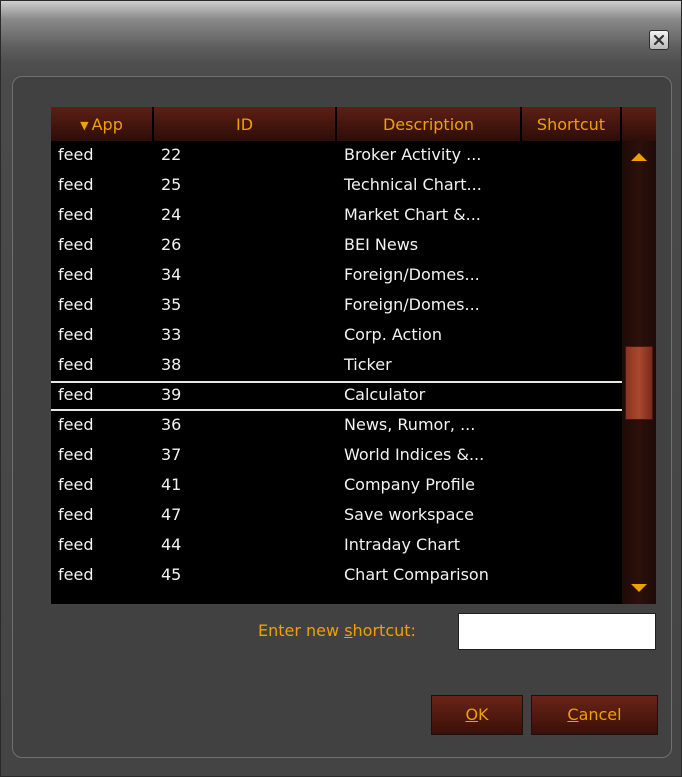 Image resolution: width=682 pixels, height=777 pixels. Describe the element at coordinates (107, 124) in the screenshot. I see `column-header-label: App` at that location.